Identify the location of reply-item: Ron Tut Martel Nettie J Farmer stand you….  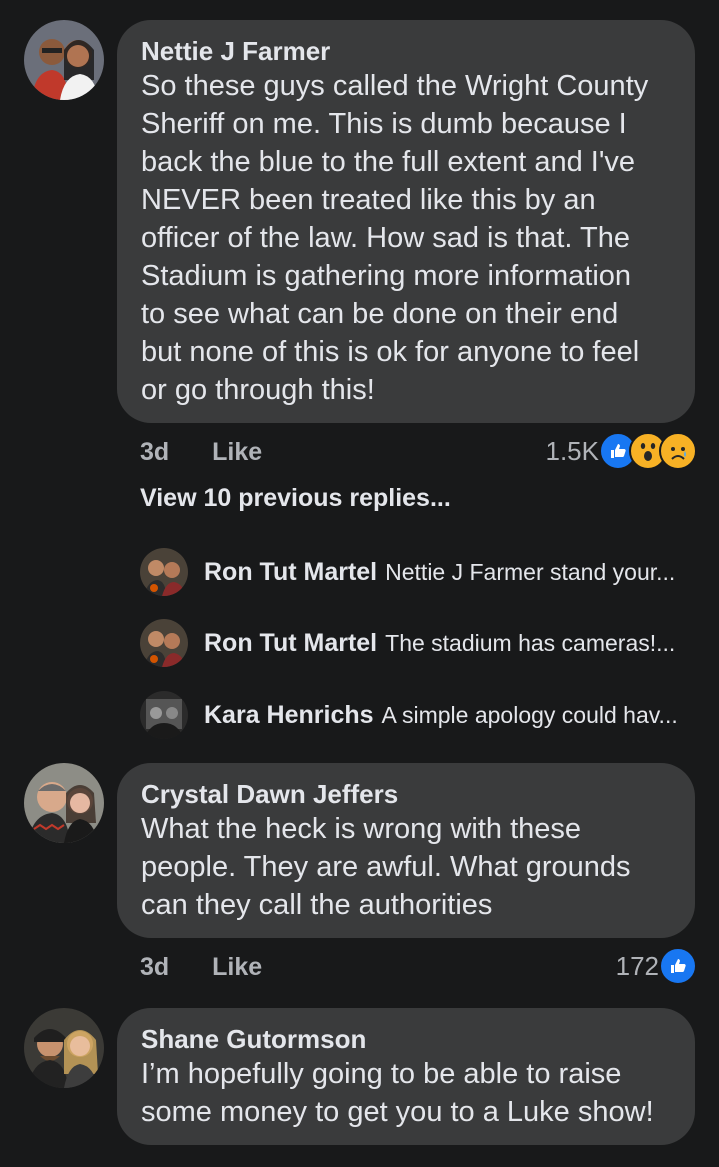
(420, 572).